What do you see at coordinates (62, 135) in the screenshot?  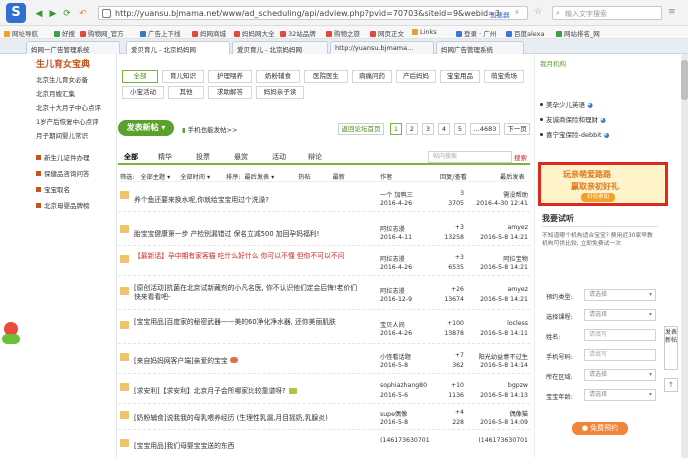 I see `left-nav-item: 月子期间婴儿常识` at bounding box center [62, 135].